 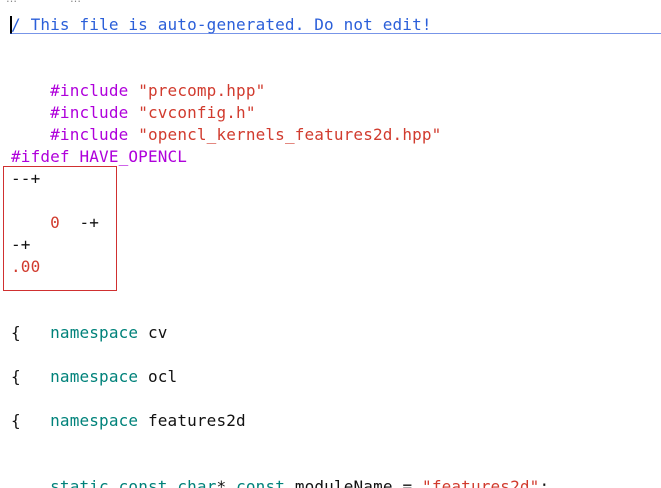 What do you see at coordinates (60, 228) in the screenshot?
I see `red-annotation-box` at bounding box center [60, 228].